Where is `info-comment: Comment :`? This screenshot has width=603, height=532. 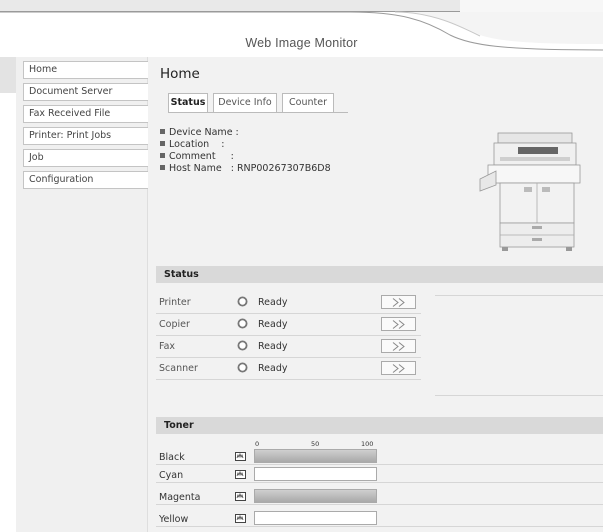
info-comment: Comment : is located at coordinates (197, 156).